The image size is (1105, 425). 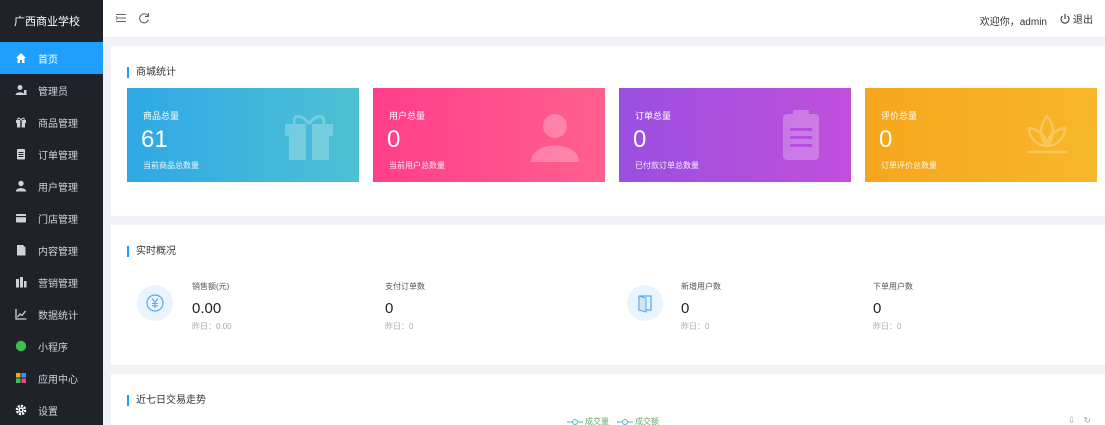 I want to click on card-subtitle: 已付款订单总数量, so click(x=667, y=165).